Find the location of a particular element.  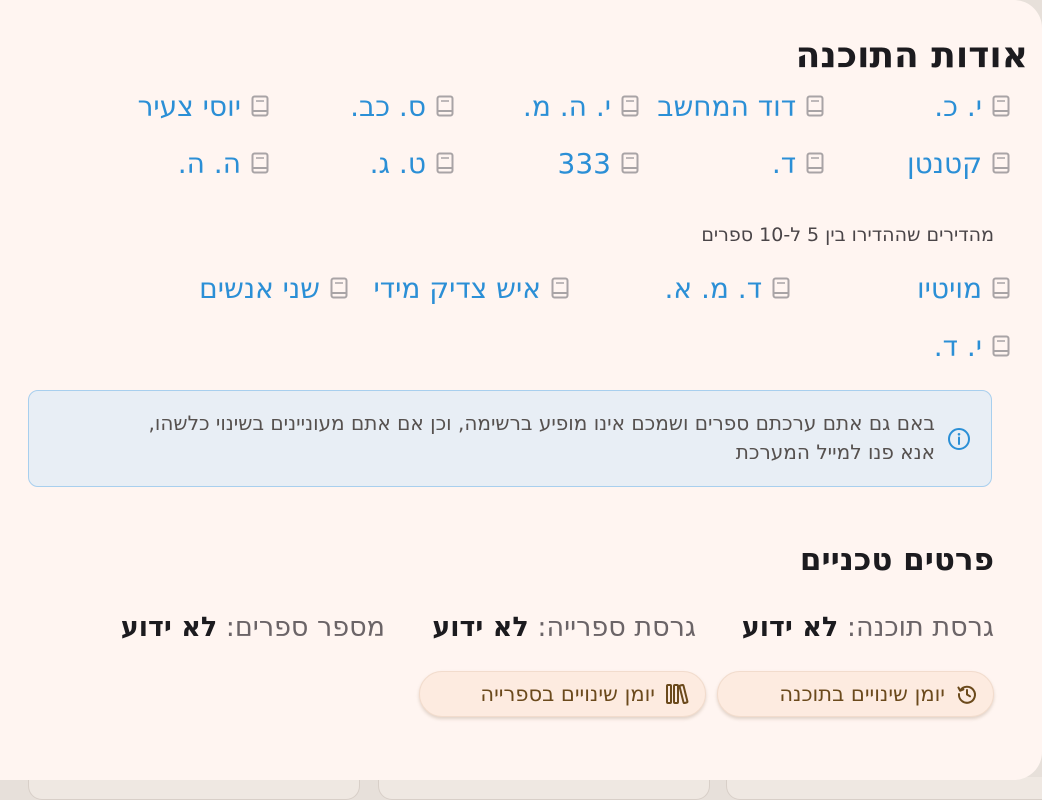

background-tab-right is located at coordinates (884, 788).